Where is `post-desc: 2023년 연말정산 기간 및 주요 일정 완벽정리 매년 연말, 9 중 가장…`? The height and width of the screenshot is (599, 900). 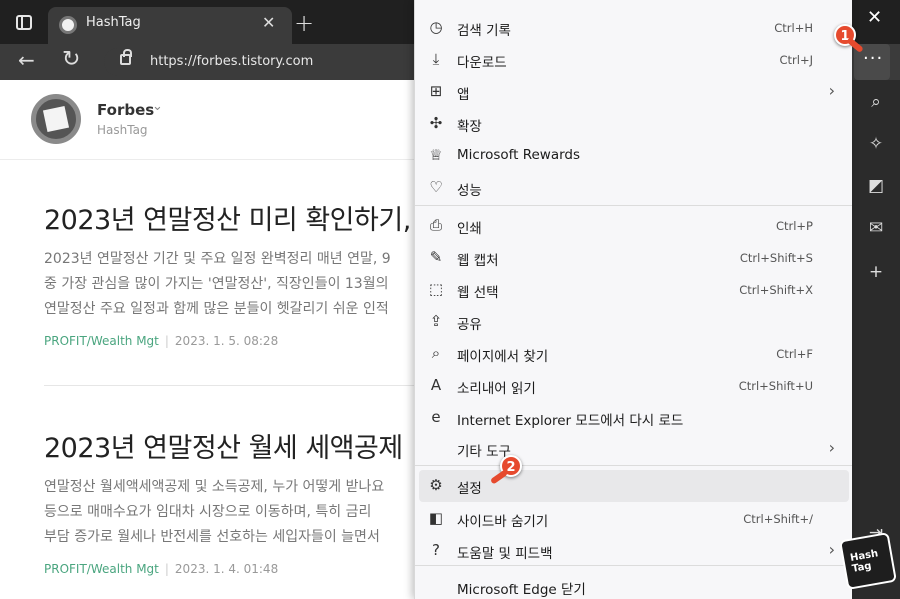
post-desc: 2023년 연말정산 기간 및 주요 일정 완벽정리 매년 연말, 9 중 가장… is located at coordinates (254, 284).